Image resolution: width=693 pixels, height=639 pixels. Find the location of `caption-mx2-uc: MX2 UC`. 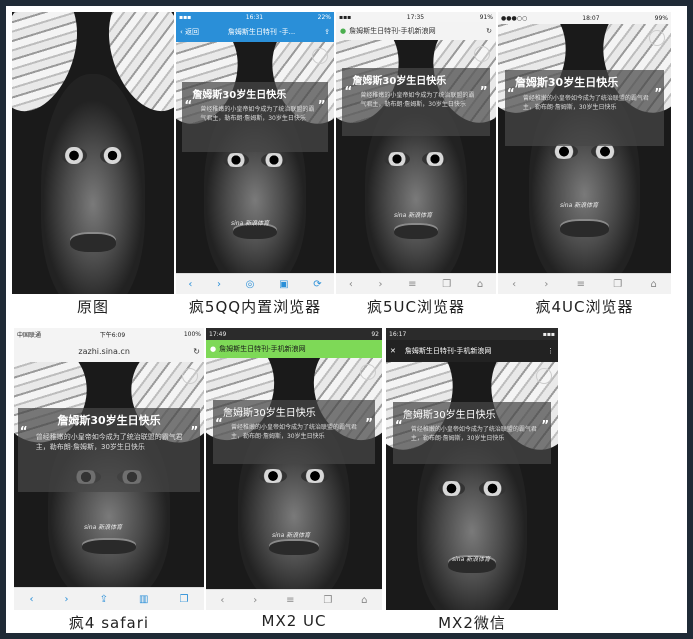

caption-mx2-uc: MX2 UC is located at coordinates (294, 621).